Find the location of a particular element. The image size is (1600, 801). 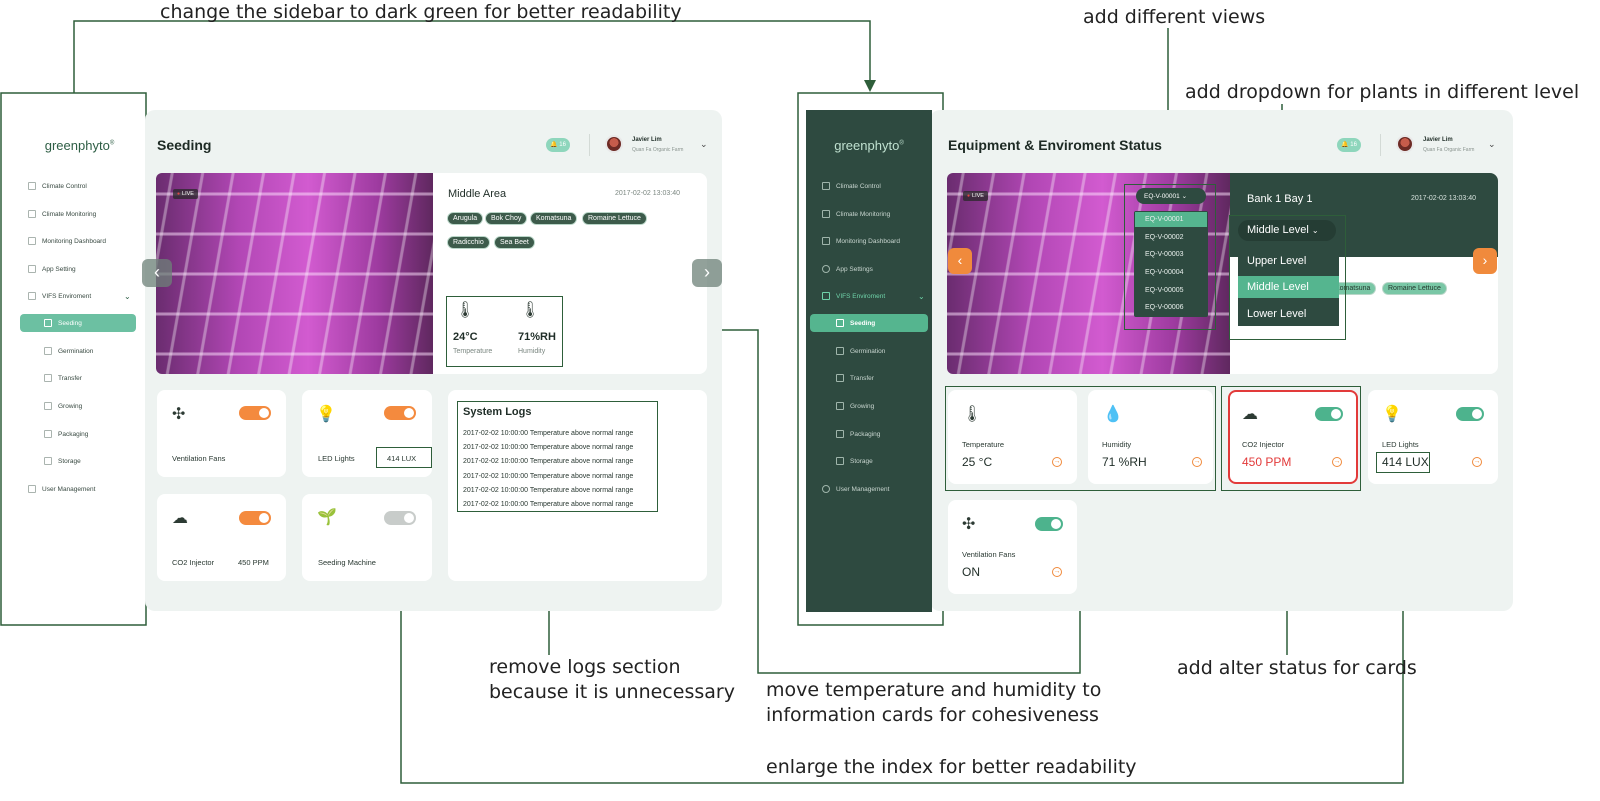

user-icon is located at coordinates (826, 489).